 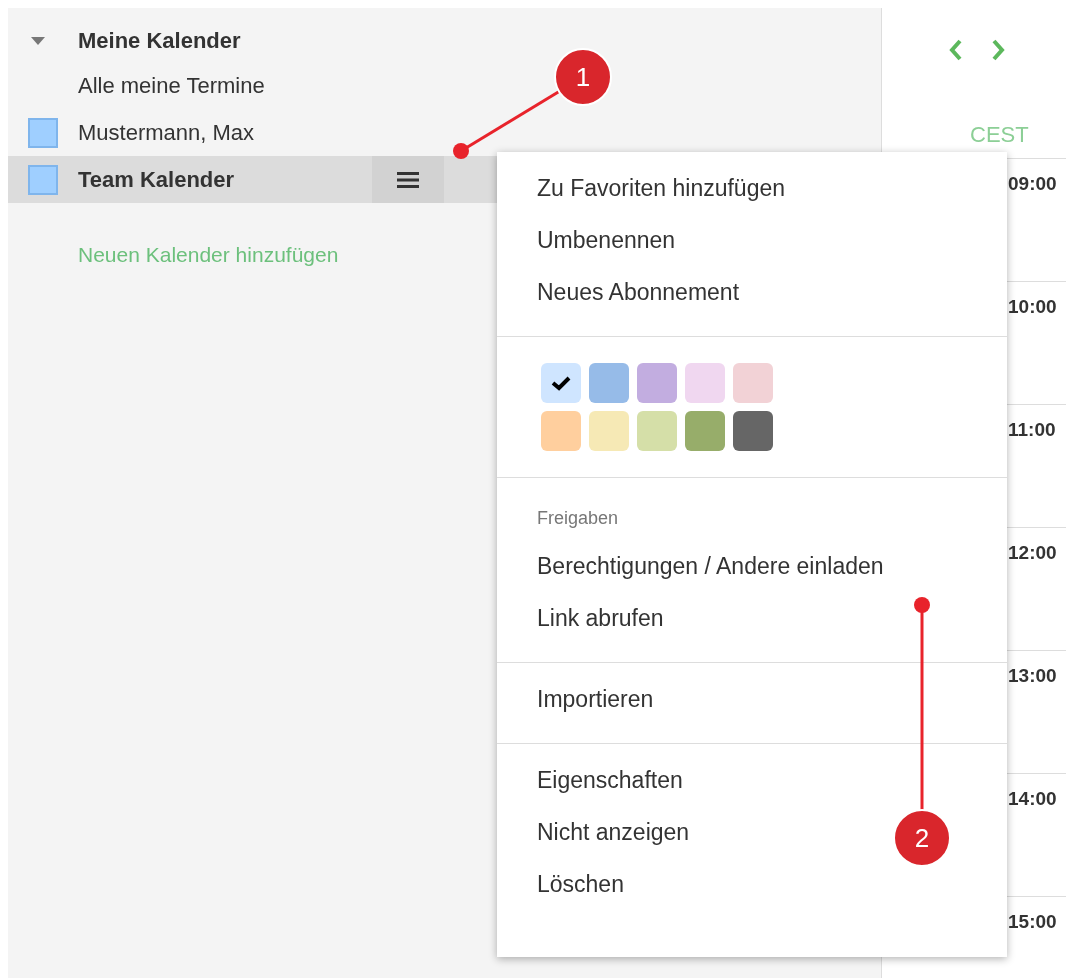 I want to click on calendar-item: Team Kalender, so click(x=156, y=179).